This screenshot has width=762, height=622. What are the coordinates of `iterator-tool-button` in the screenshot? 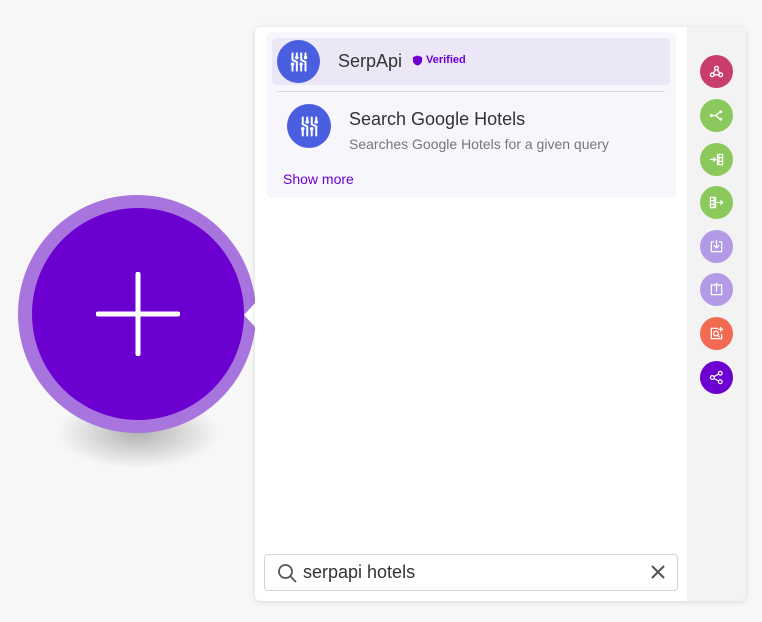 It's located at (716, 159).